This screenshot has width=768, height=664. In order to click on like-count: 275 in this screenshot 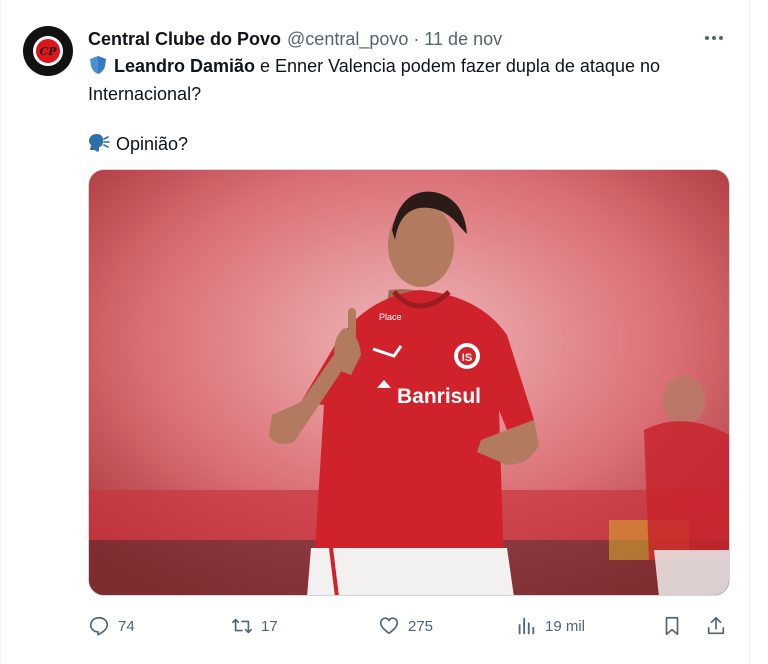, I will do `click(421, 626)`.